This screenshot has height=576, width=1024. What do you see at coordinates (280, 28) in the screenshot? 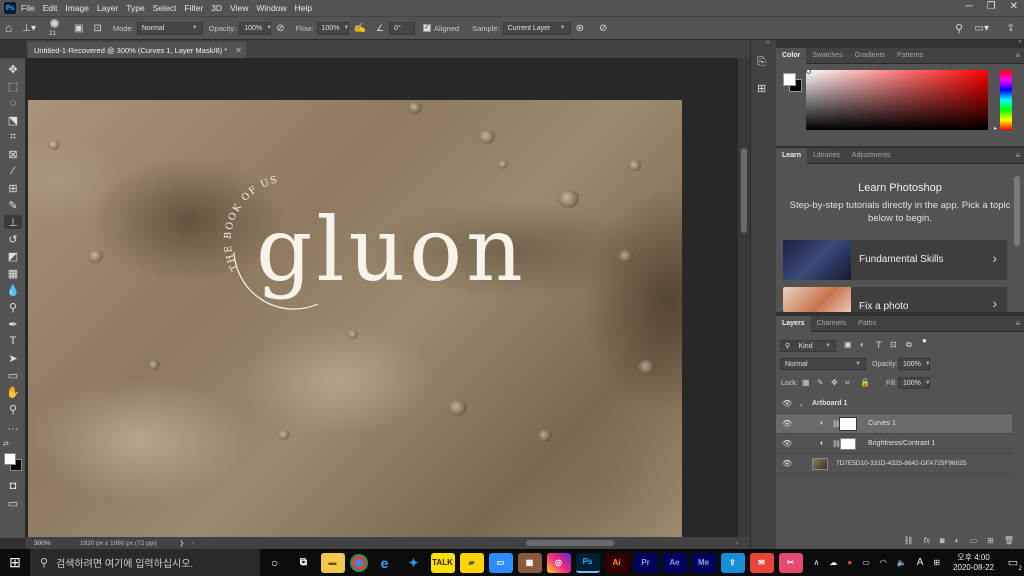
I see `pressure-opacity-icon: ⊘` at bounding box center [280, 28].